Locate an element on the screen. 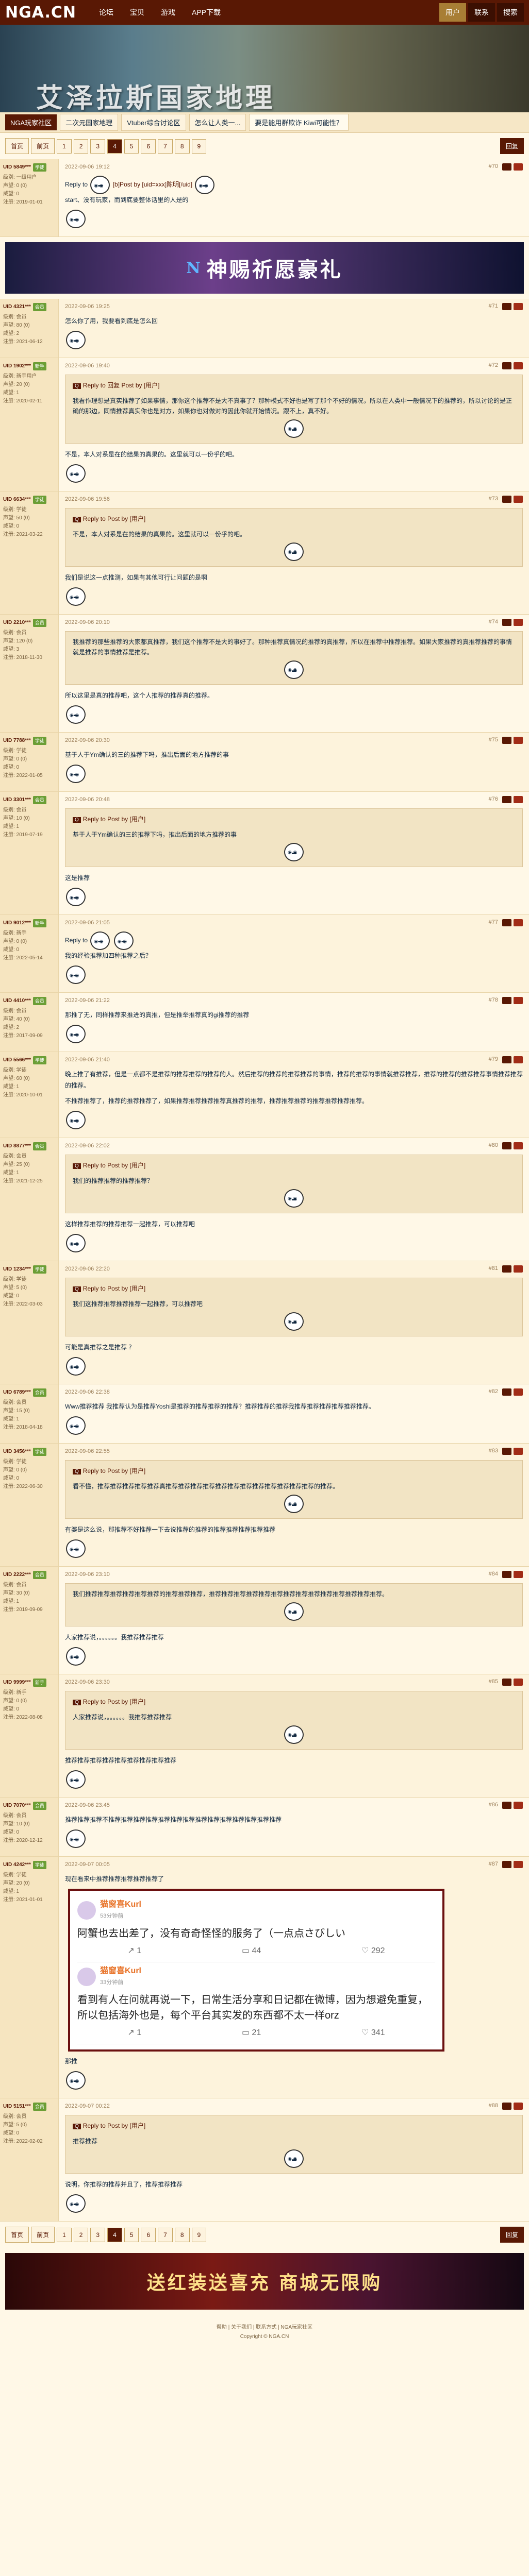 This screenshot has height=2576, width=529. user-id: UID 2210*** is located at coordinates (17, 623).